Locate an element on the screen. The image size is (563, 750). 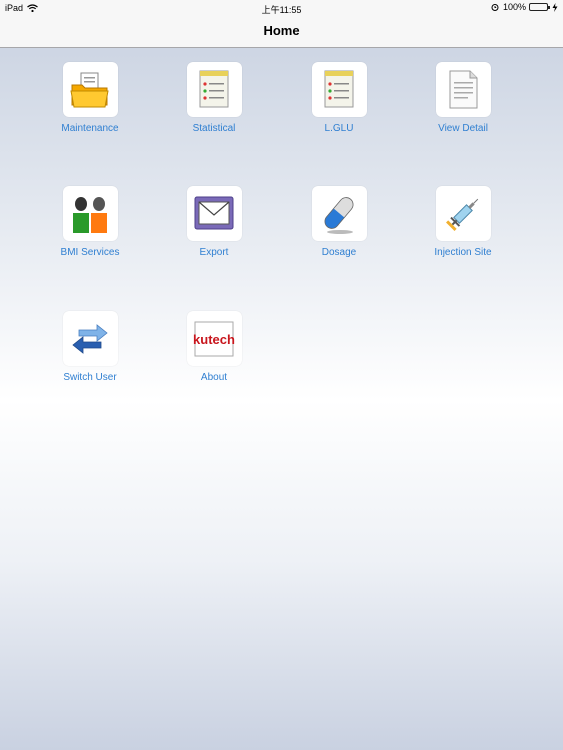
menu-item-label: L.GLU is located at coordinates (339, 128).